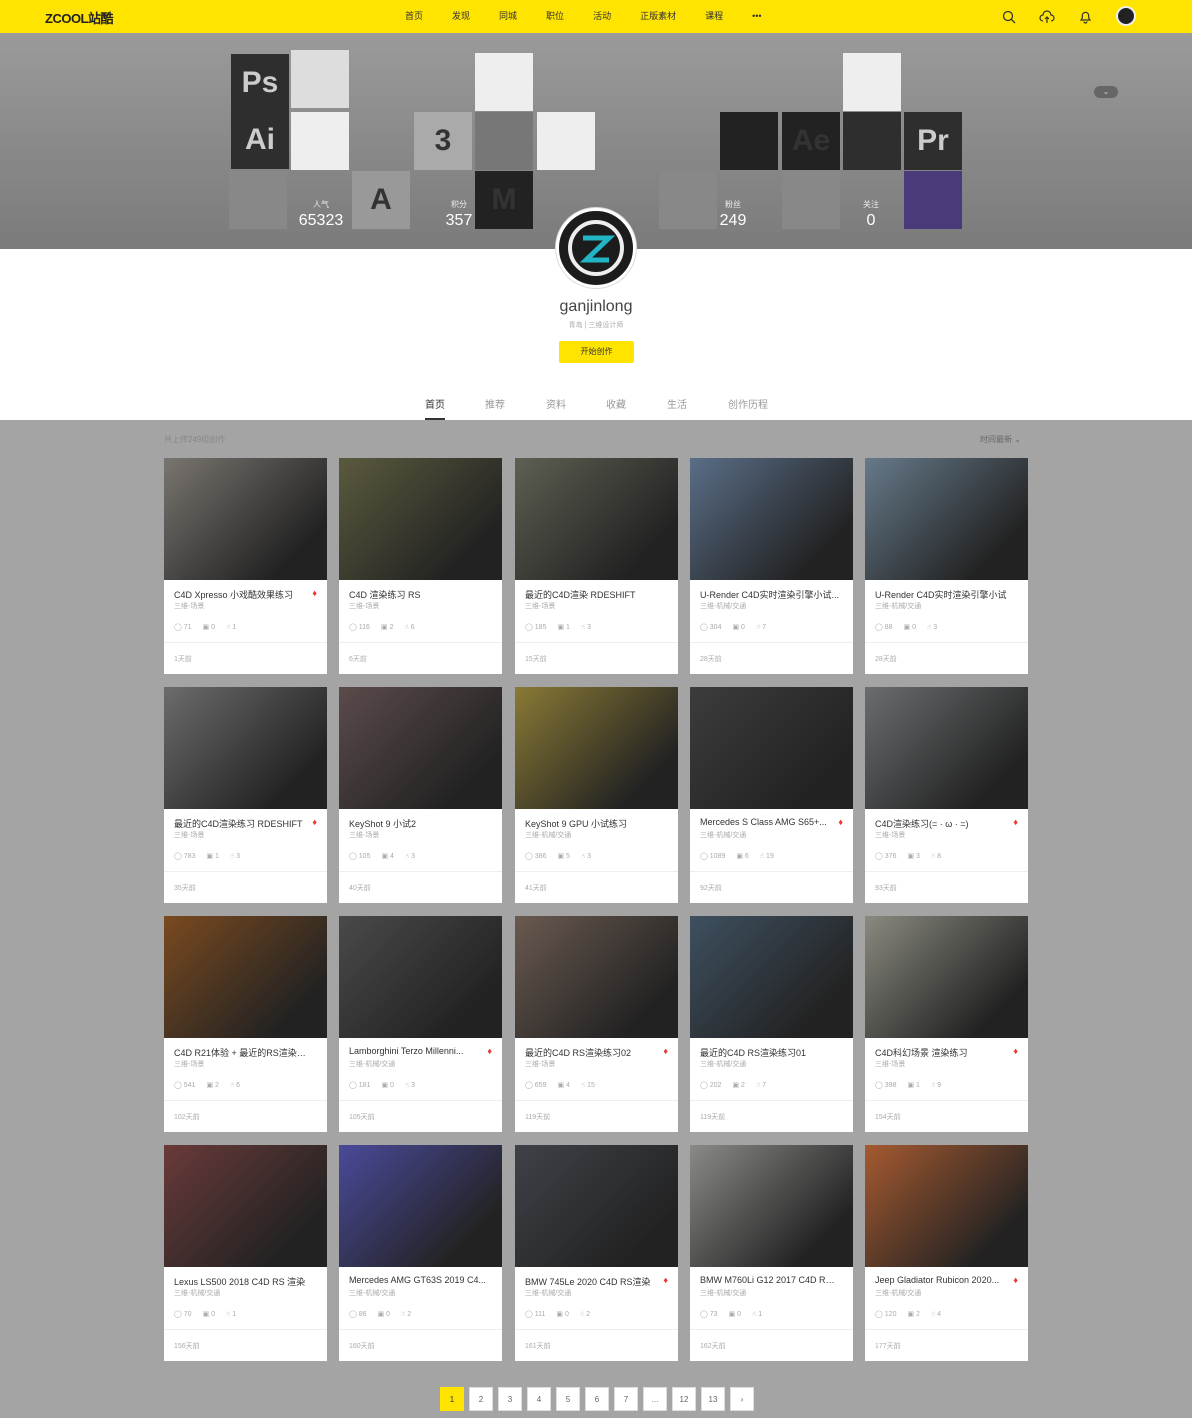  Describe the element at coordinates (945, 594) in the screenshot. I see `work-title: U-Render C4D实时渲染引擎小试` at that location.